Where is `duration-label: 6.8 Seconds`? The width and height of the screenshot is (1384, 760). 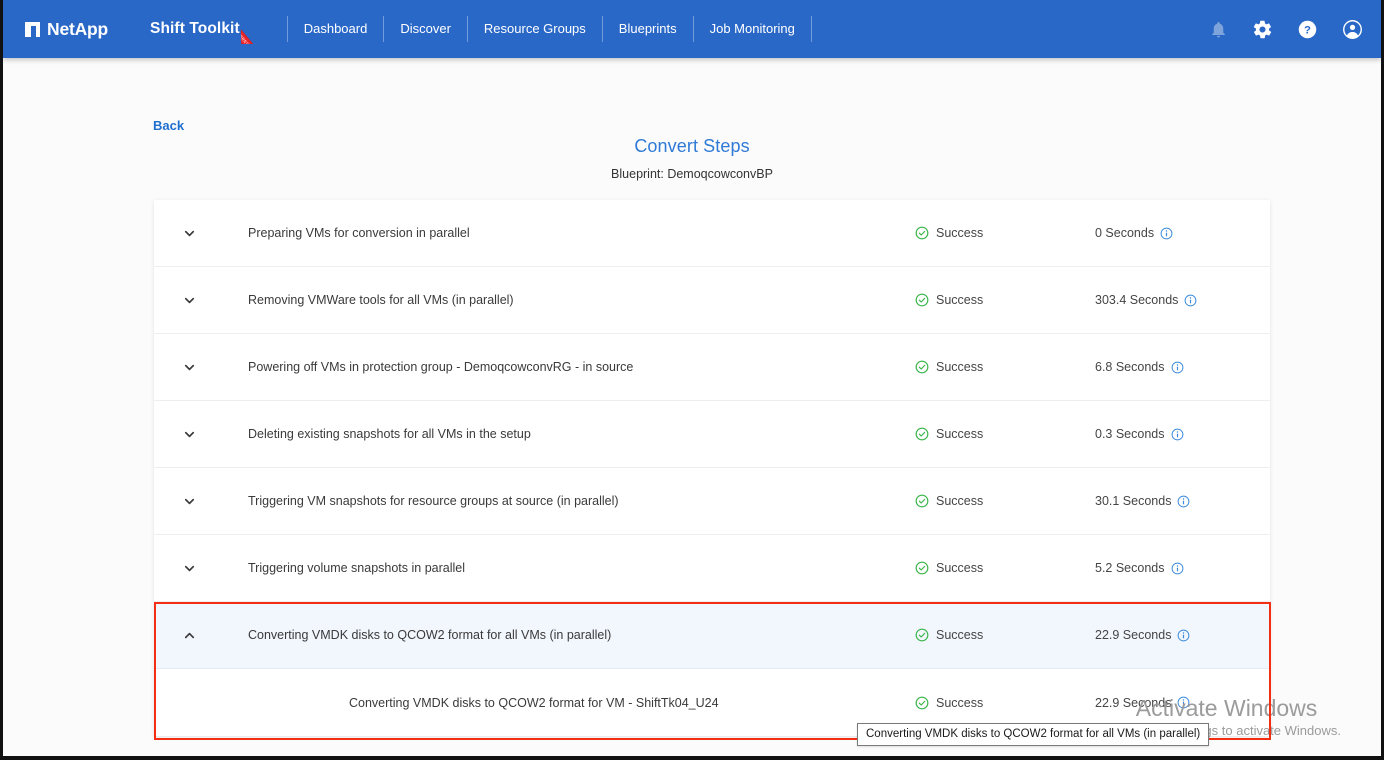 duration-label: 6.8 Seconds is located at coordinates (1130, 367).